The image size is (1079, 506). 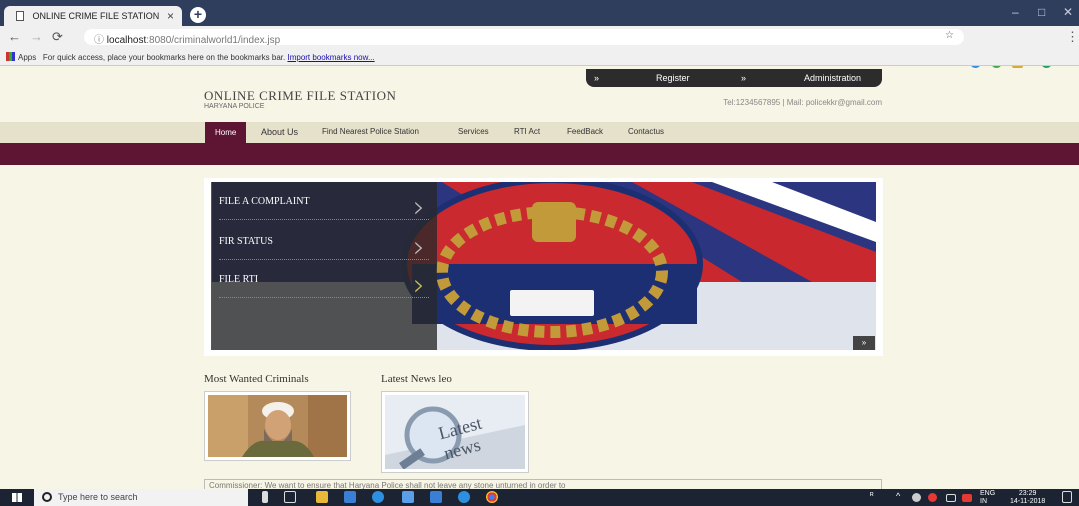 I want to click on chrome-icon, so click(x=492, y=497).